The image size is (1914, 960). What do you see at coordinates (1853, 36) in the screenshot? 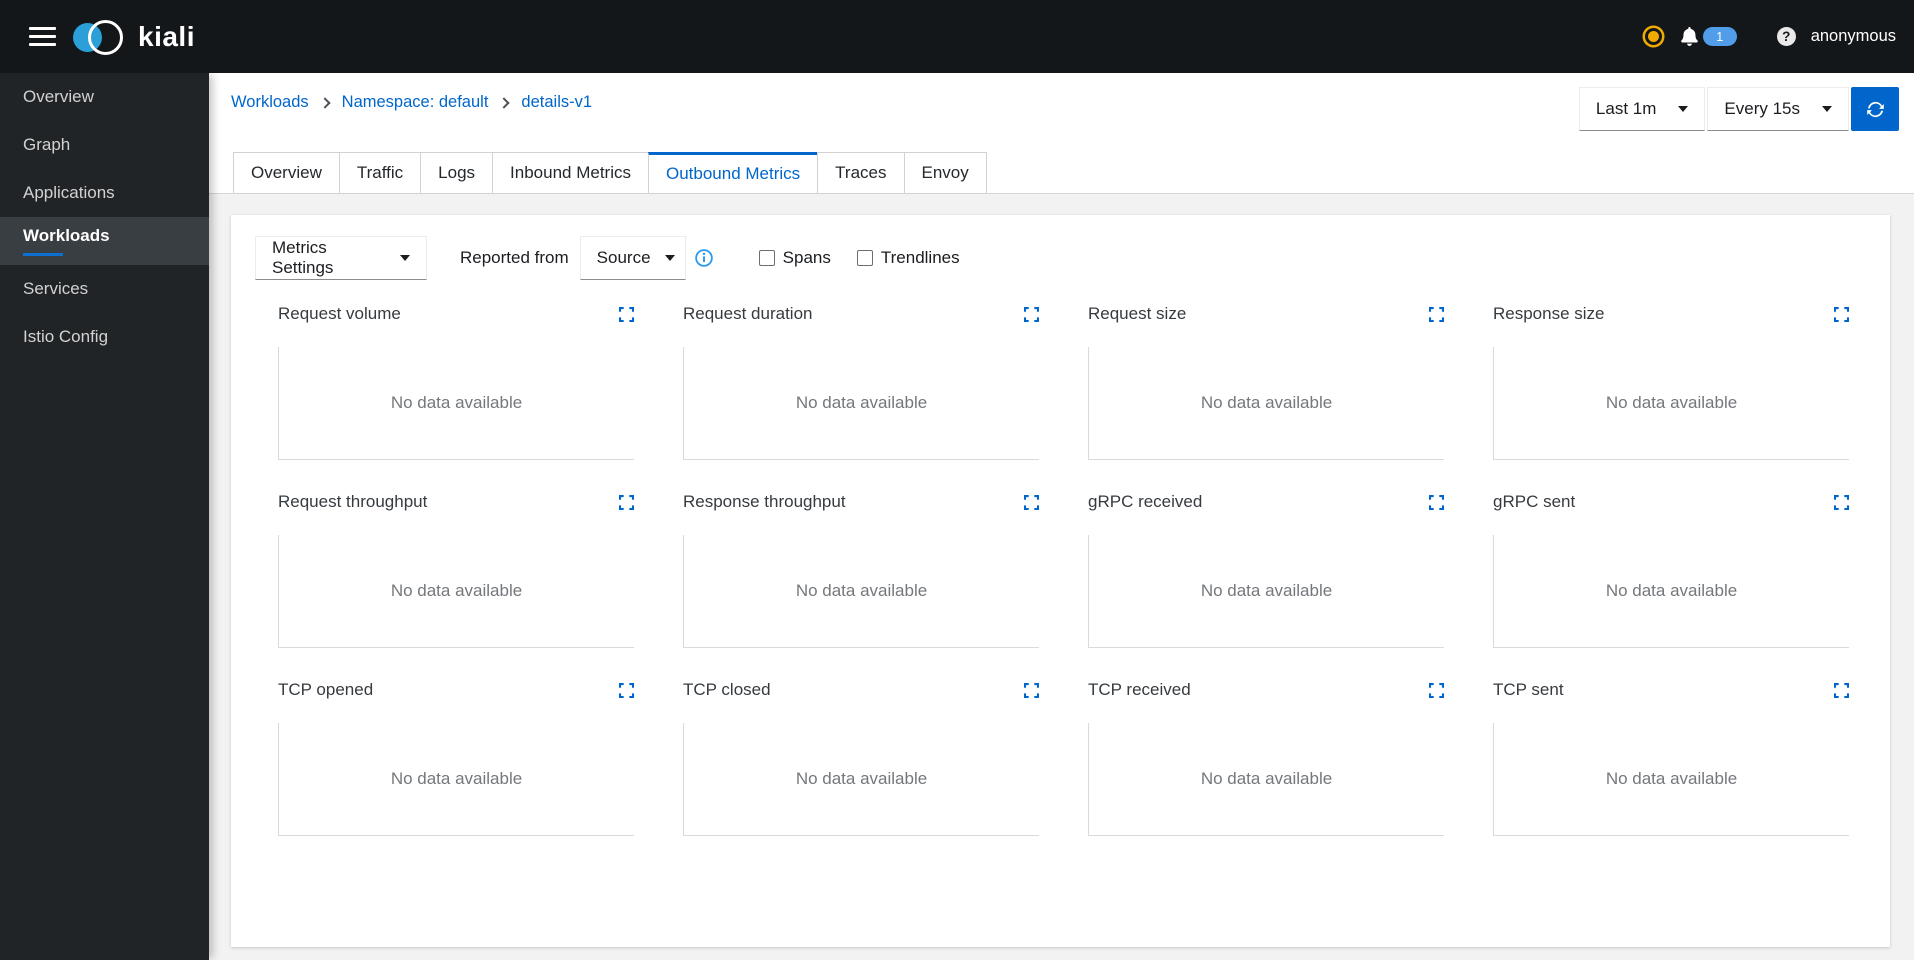
I see `user-menu: anonymous` at bounding box center [1853, 36].